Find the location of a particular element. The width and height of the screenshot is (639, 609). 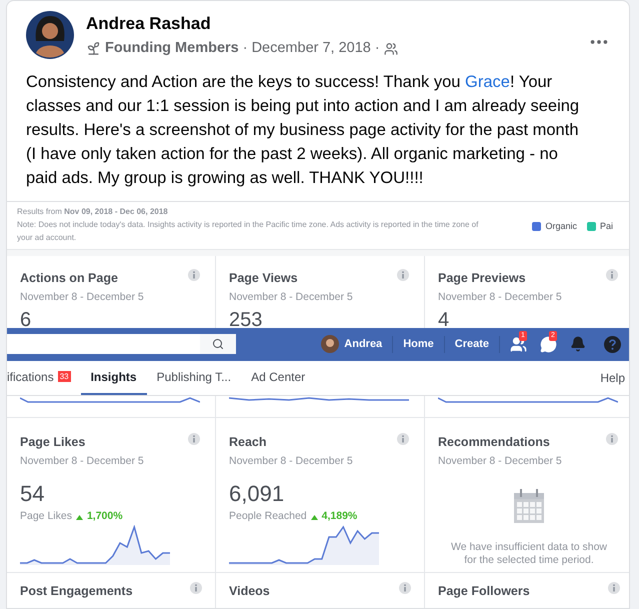

card-title: Page Views is located at coordinates (263, 278).